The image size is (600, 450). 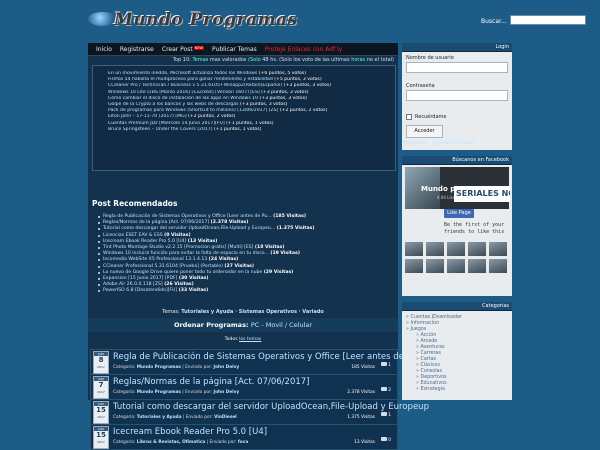 What do you see at coordinates (457, 95) in the screenshot?
I see `password-field` at bounding box center [457, 95].